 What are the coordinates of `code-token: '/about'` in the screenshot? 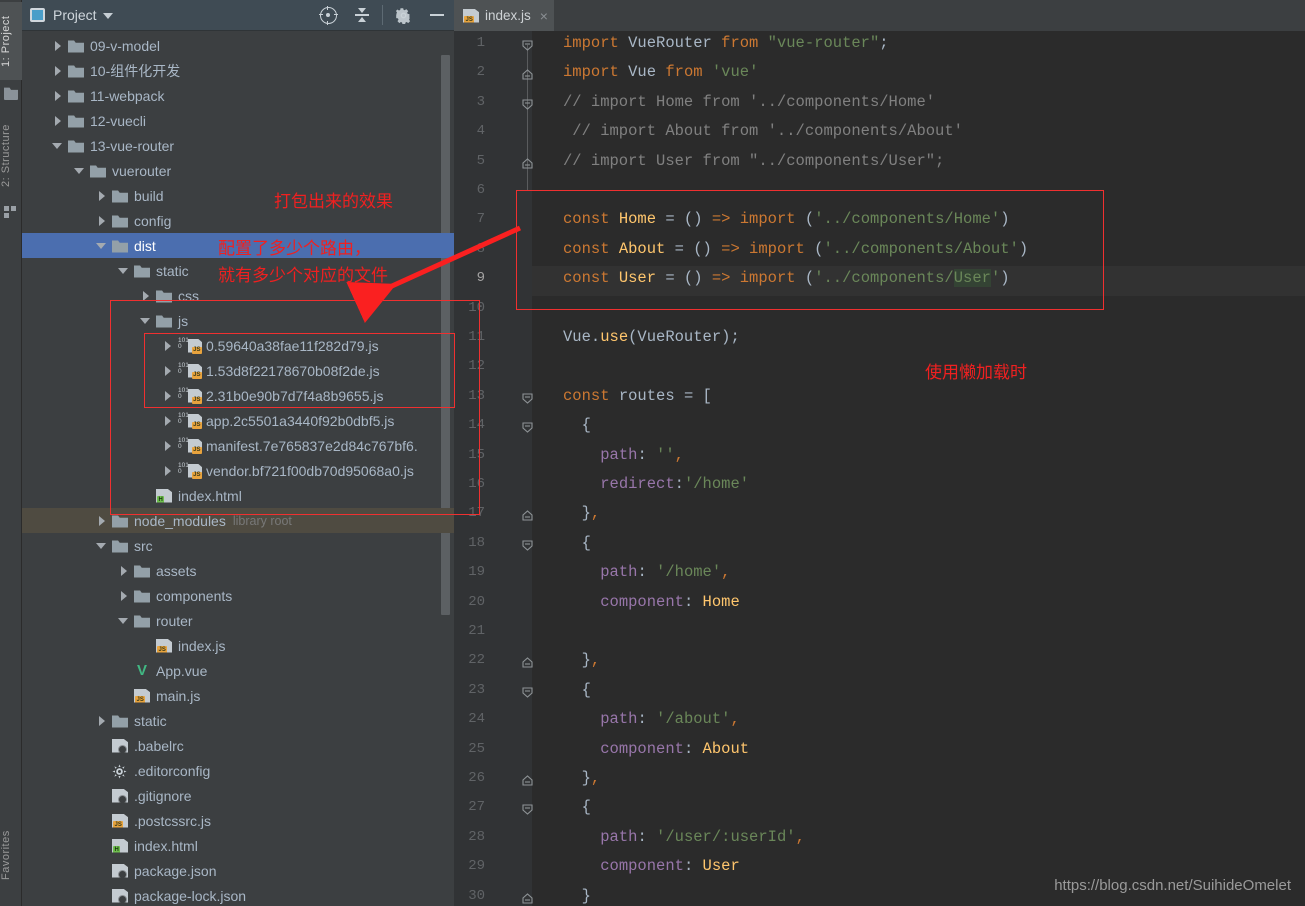 It's located at (693, 719).